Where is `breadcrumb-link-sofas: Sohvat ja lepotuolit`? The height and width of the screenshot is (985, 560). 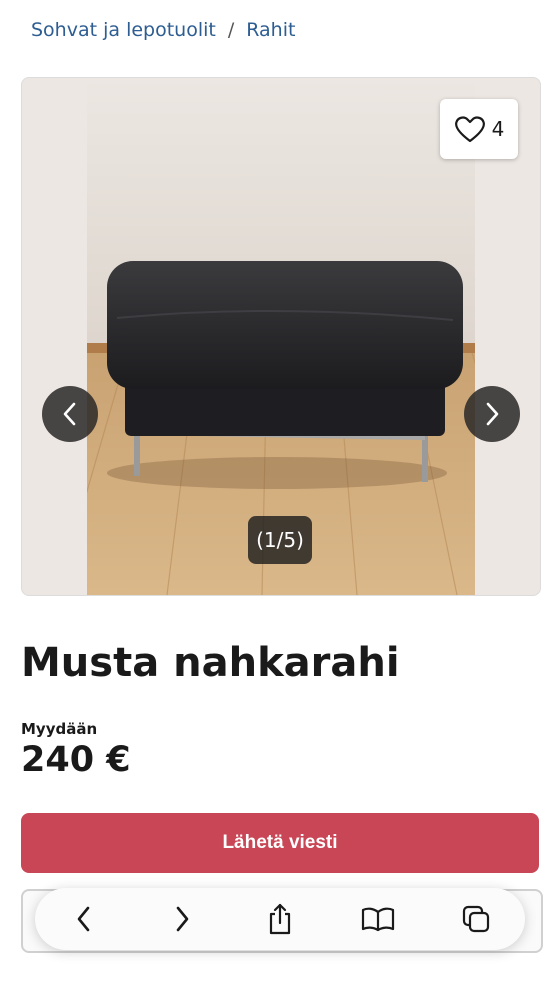
breadcrumb-link-sofas: Sohvat ja lepotuolit is located at coordinates (123, 30).